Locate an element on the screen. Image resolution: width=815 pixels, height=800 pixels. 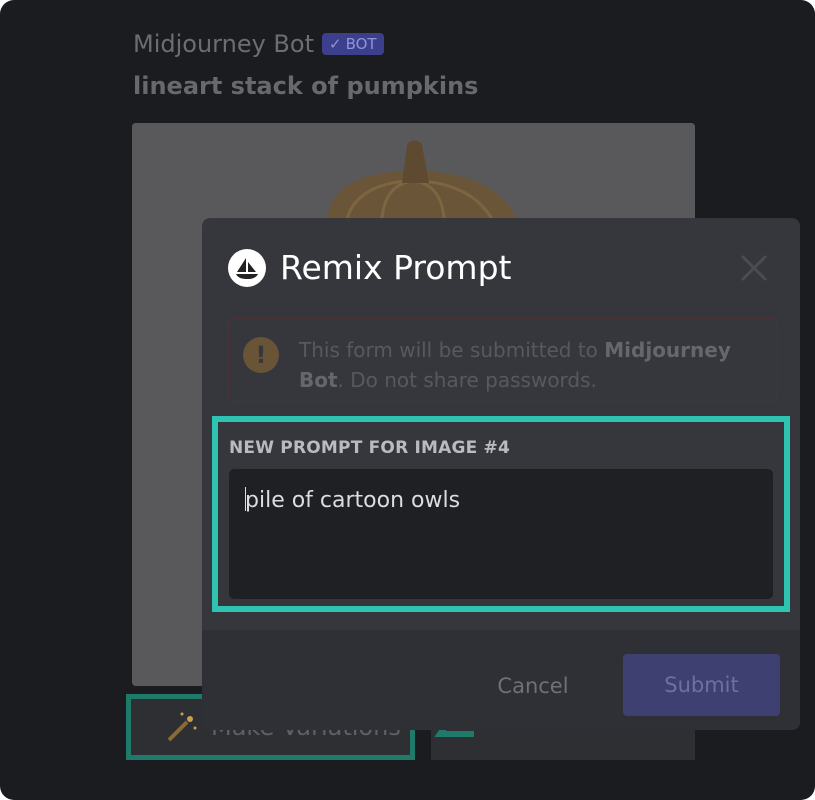
warning-icon: ! is located at coordinates (261, 355).